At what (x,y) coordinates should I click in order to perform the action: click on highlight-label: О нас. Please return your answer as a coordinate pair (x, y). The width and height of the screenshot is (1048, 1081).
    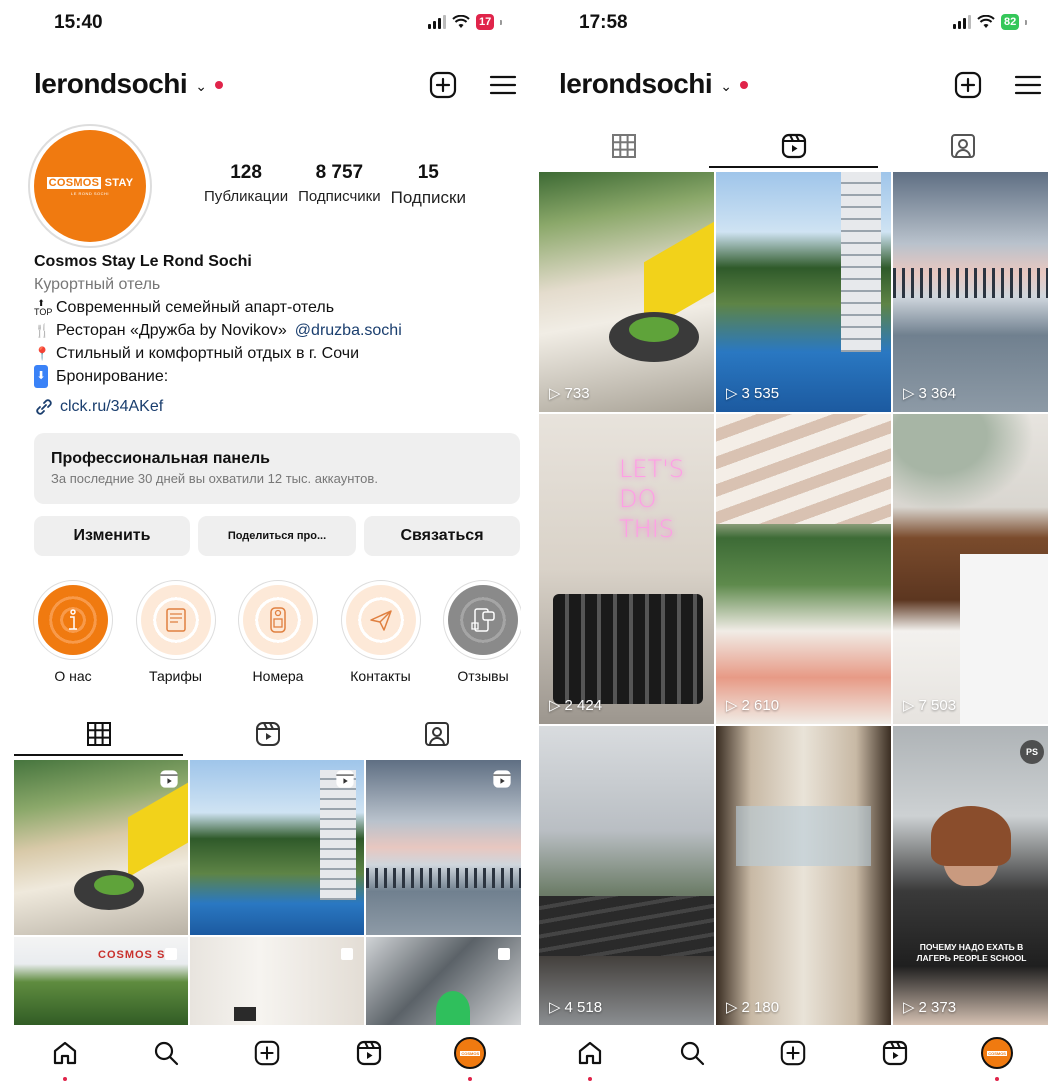
    Looking at the image, I should click on (73, 676).